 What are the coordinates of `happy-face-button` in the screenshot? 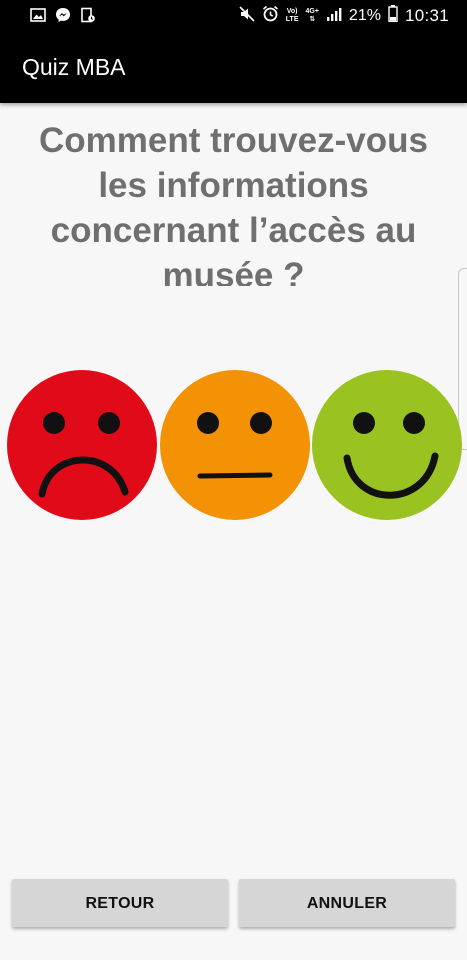 It's located at (387, 445).